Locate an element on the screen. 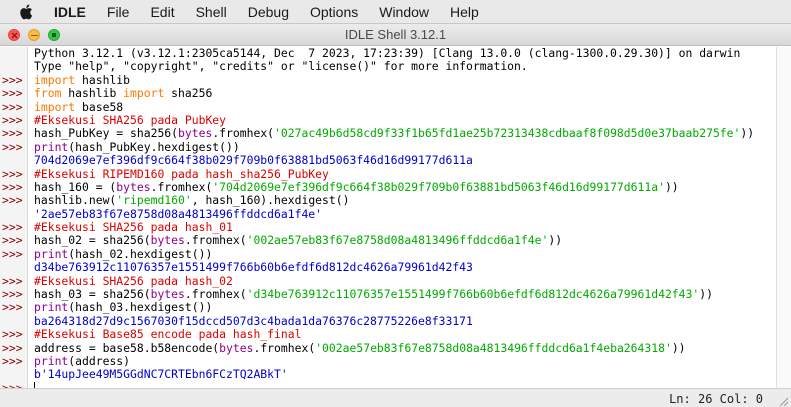 Image resolution: width=791 pixels, height=407 pixels. menu-debug: Debug is located at coordinates (268, 12).